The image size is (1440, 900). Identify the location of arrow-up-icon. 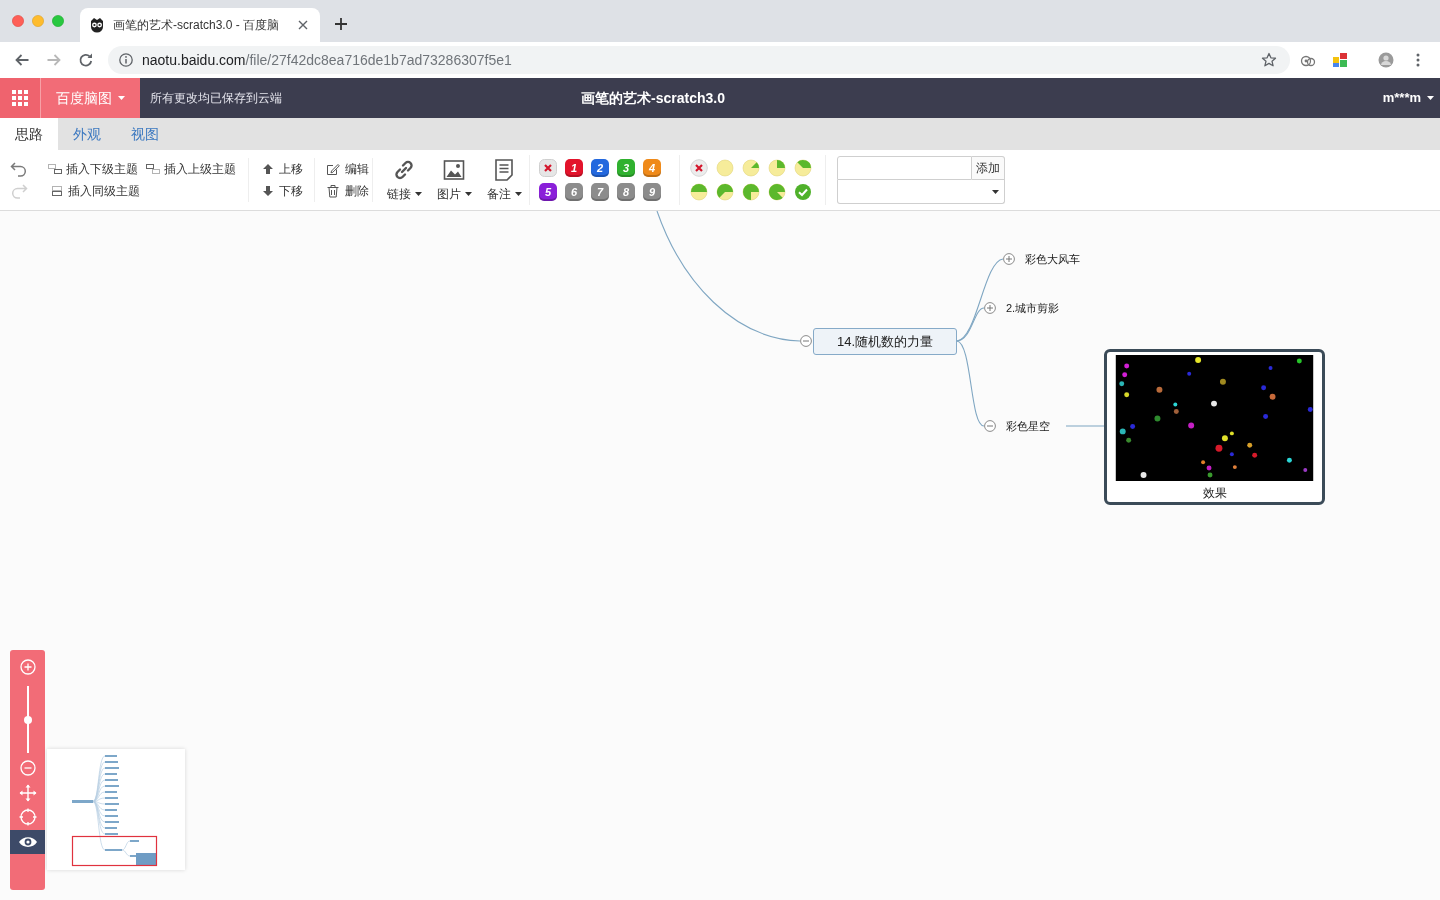
(268, 169).